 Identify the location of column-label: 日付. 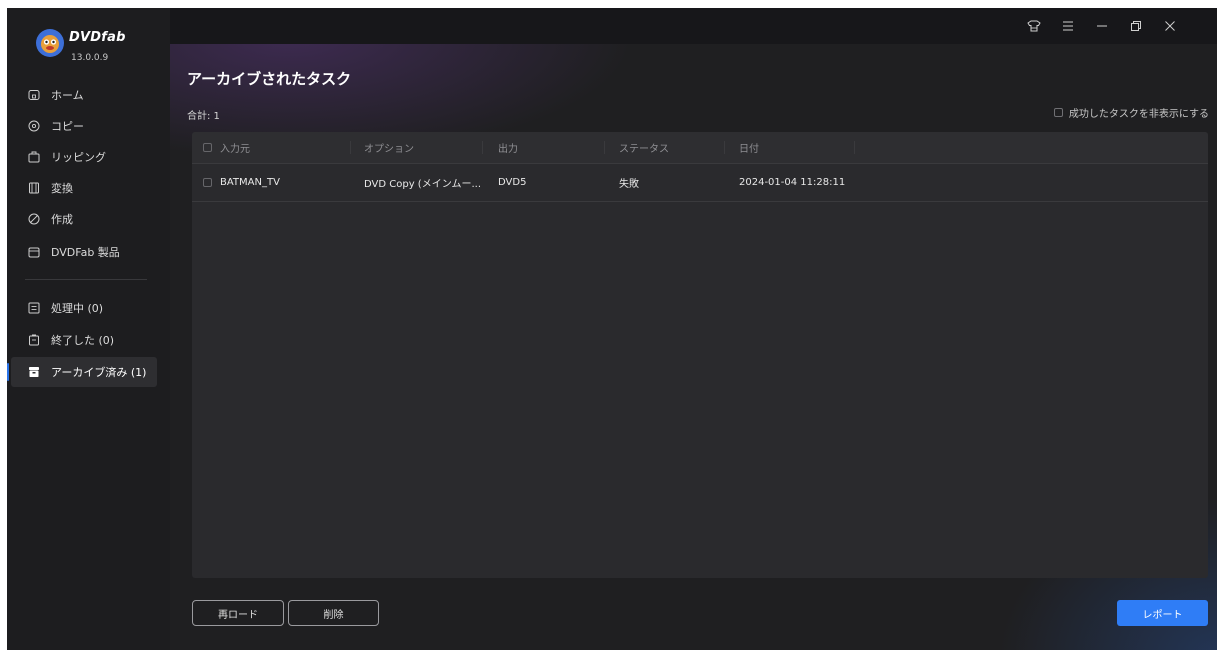
(749, 149).